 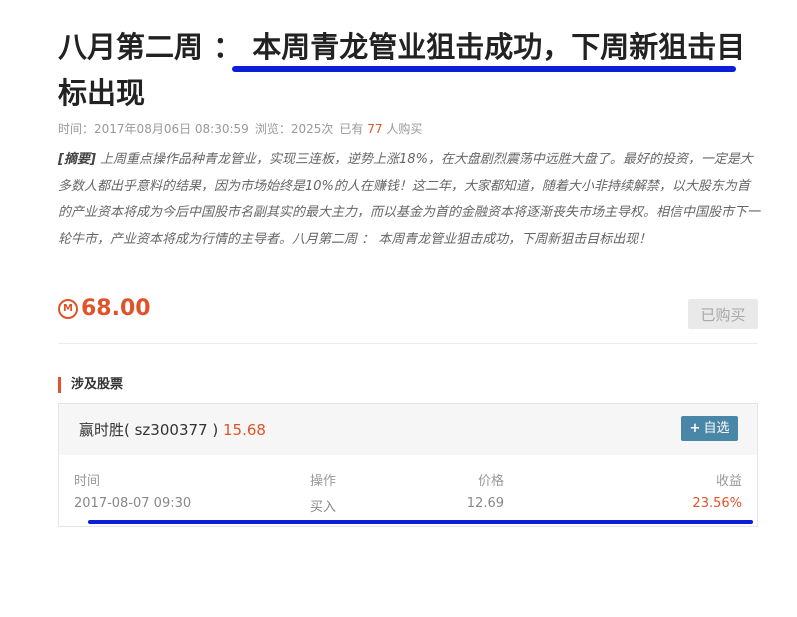 What do you see at coordinates (728, 481) in the screenshot?
I see `column-profit: 收益` at bounding box center [728, 481].